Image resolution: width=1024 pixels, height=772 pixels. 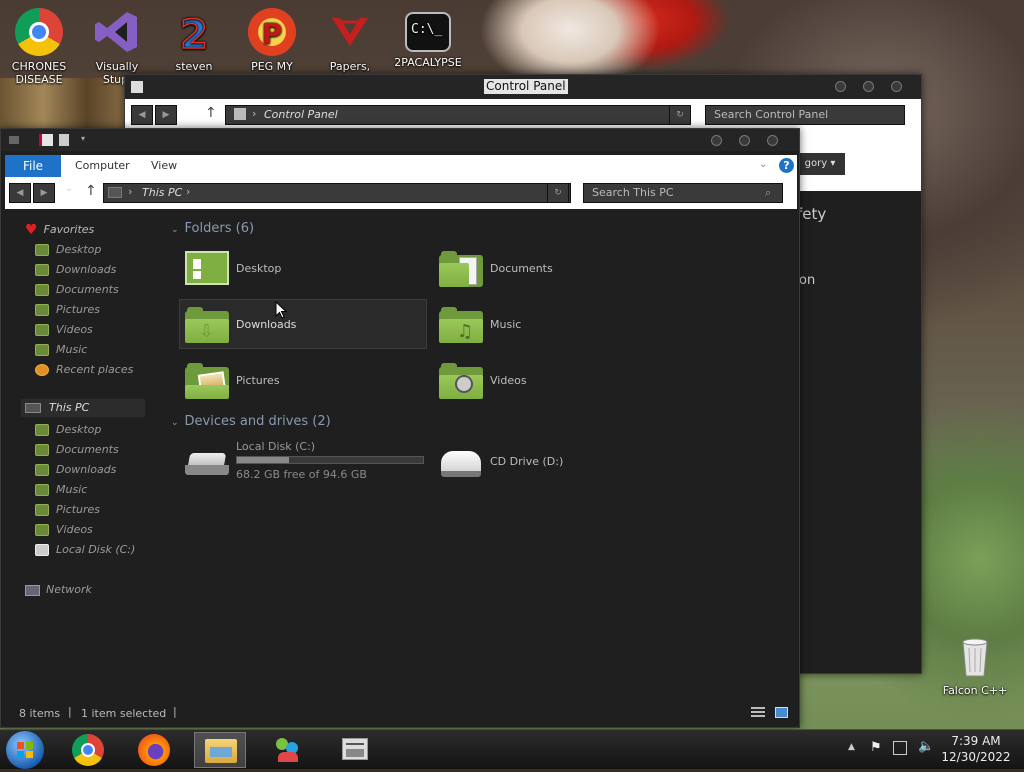 What do you see at coordinates (59, 230) in the screenshot?
I see `favorites-header: ♥ Favorites` at bounding box center [59, 230].